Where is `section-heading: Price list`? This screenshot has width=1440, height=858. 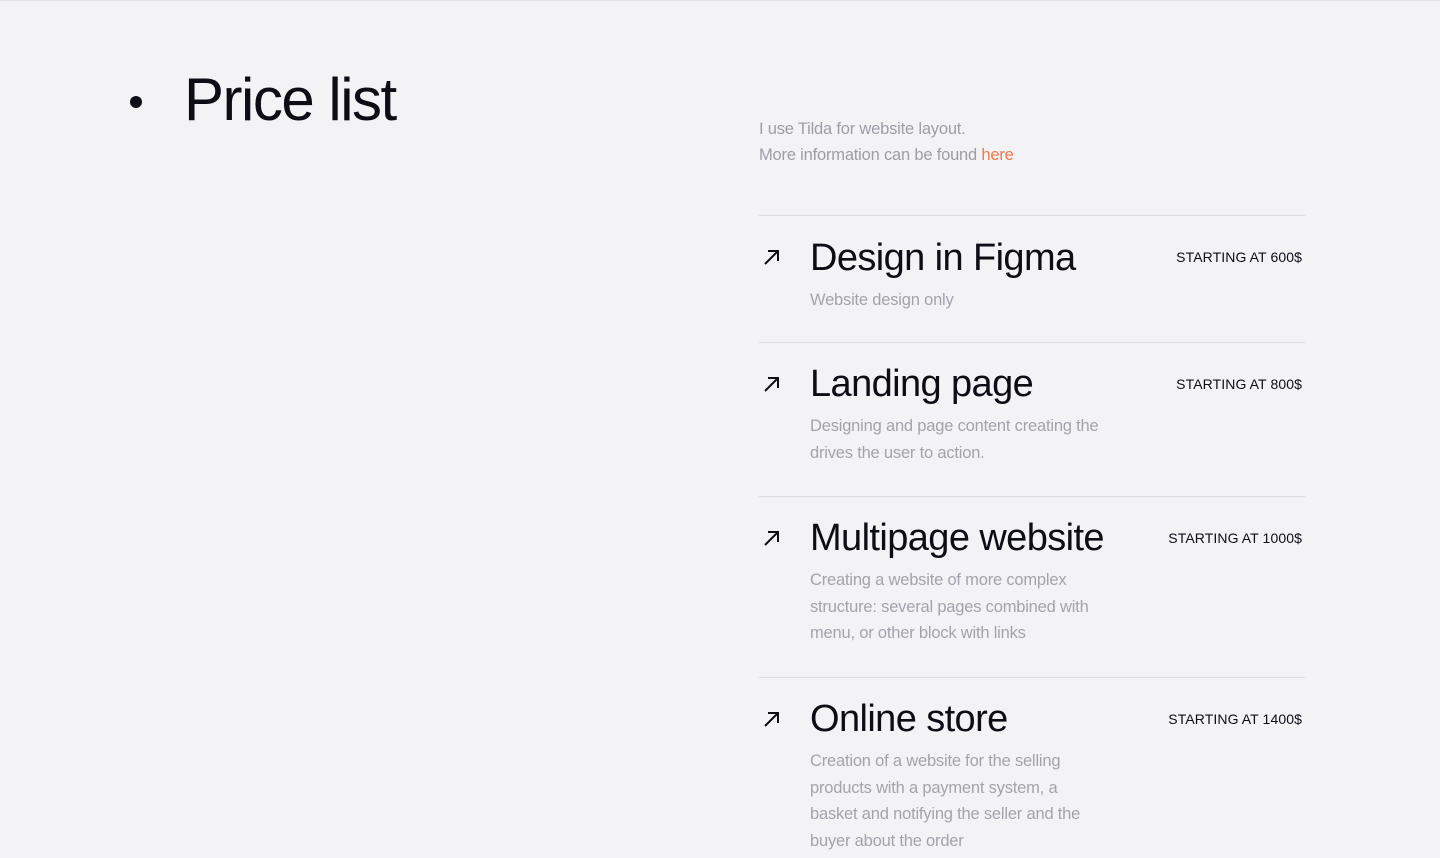 section-heading: Price list is located at coordinates (263, 100).